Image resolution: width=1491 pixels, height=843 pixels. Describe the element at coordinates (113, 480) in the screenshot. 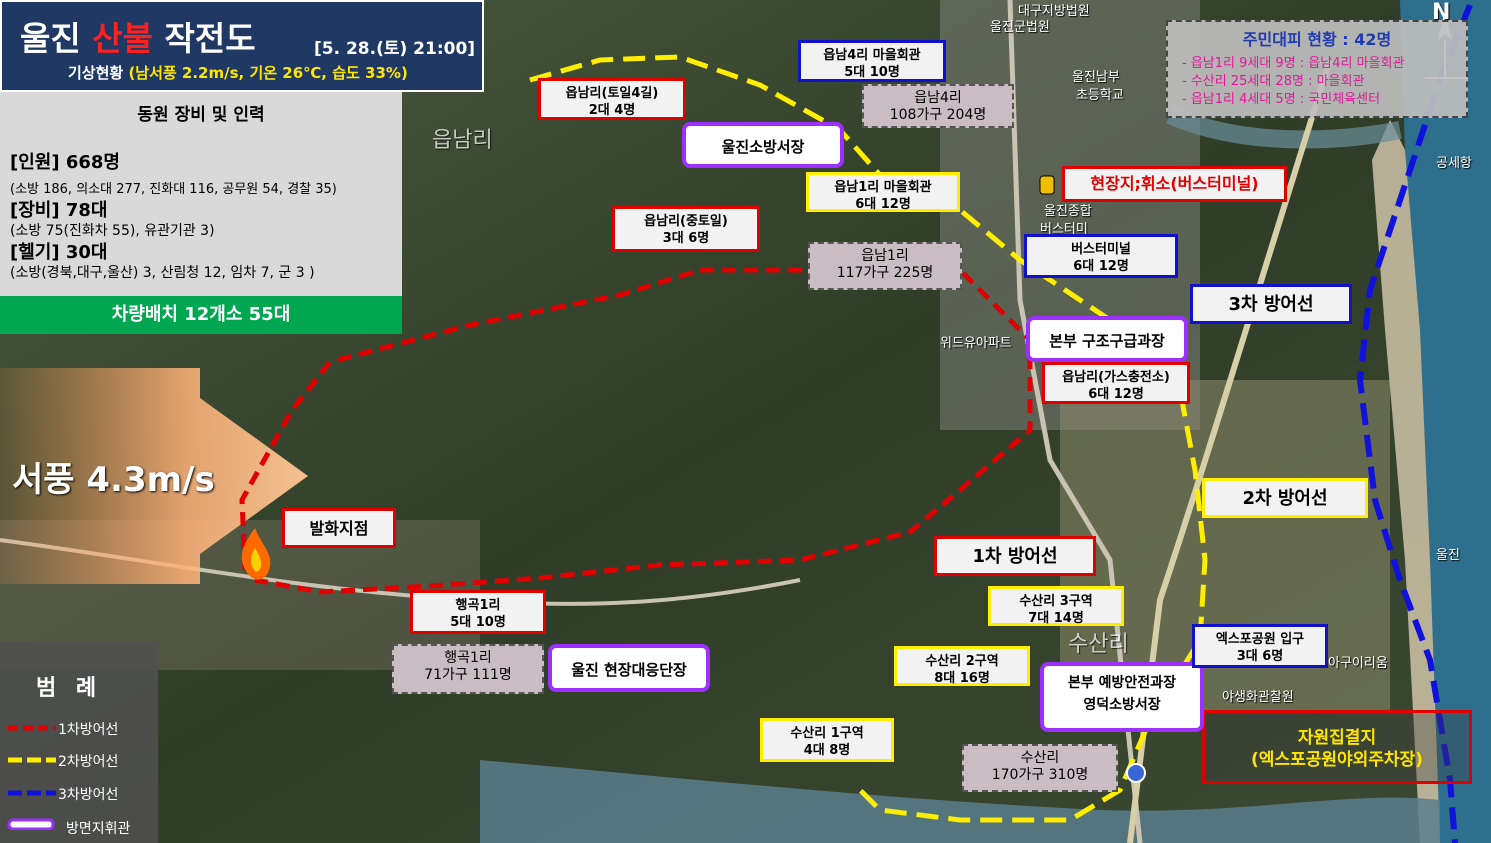

I see `wind-label: 서풍 4.3m/s` at that location.